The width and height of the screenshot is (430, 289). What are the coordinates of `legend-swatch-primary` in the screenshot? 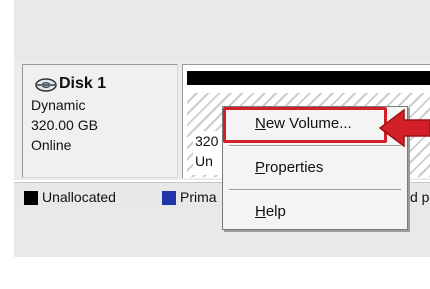 It's located at (169, 198).